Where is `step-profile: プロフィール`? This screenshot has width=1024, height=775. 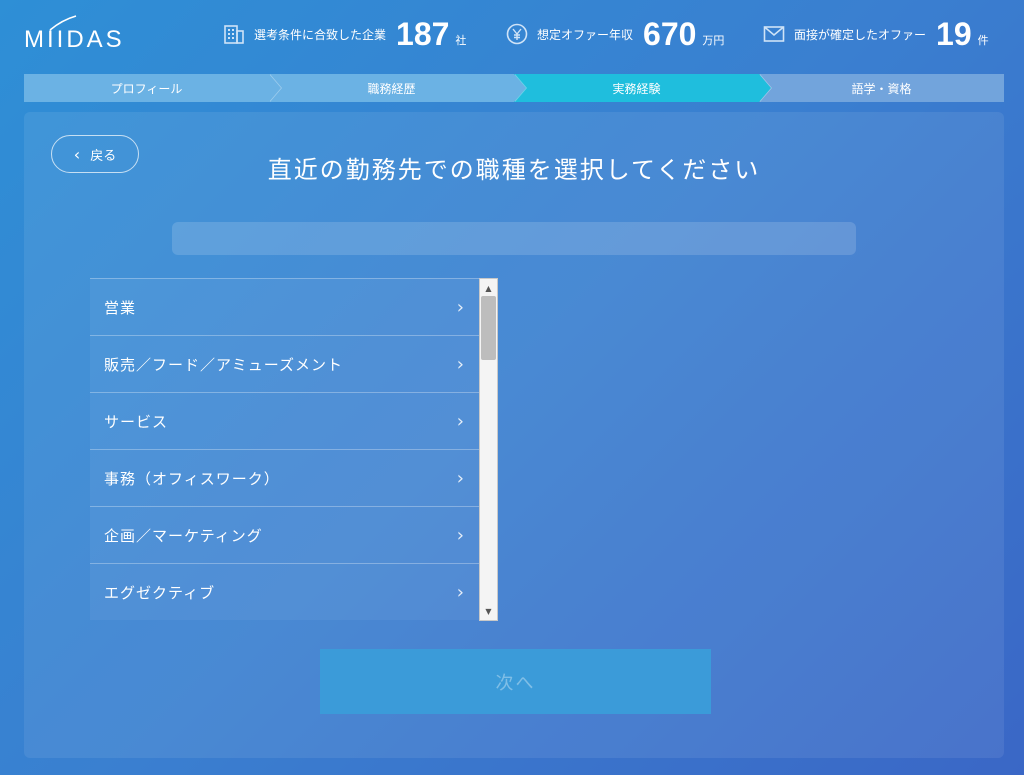 step-profile: プロフィール is located at coordinates (153, 88).